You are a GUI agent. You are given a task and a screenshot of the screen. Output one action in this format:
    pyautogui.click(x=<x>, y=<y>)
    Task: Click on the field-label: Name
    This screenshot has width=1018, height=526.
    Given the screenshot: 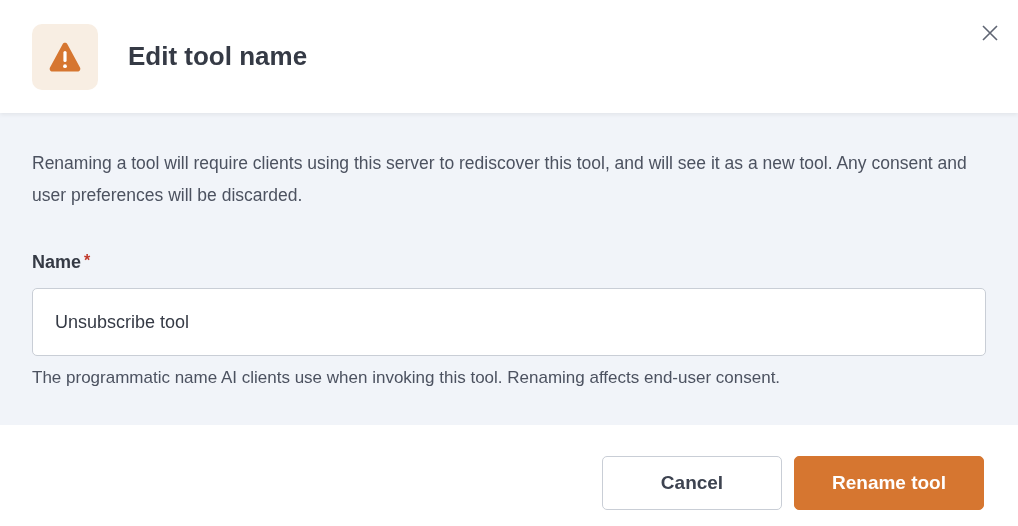 What is the action you would take?
    pyautogui.click(x=57, y=262)
    